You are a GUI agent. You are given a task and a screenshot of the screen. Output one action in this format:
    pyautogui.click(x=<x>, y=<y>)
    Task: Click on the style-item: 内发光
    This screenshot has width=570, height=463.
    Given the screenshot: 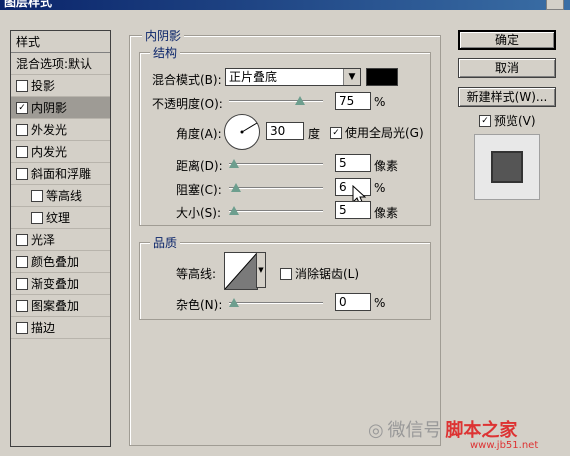 What is the action you would take?
    pyautogui.click(x=60, y=152)
    